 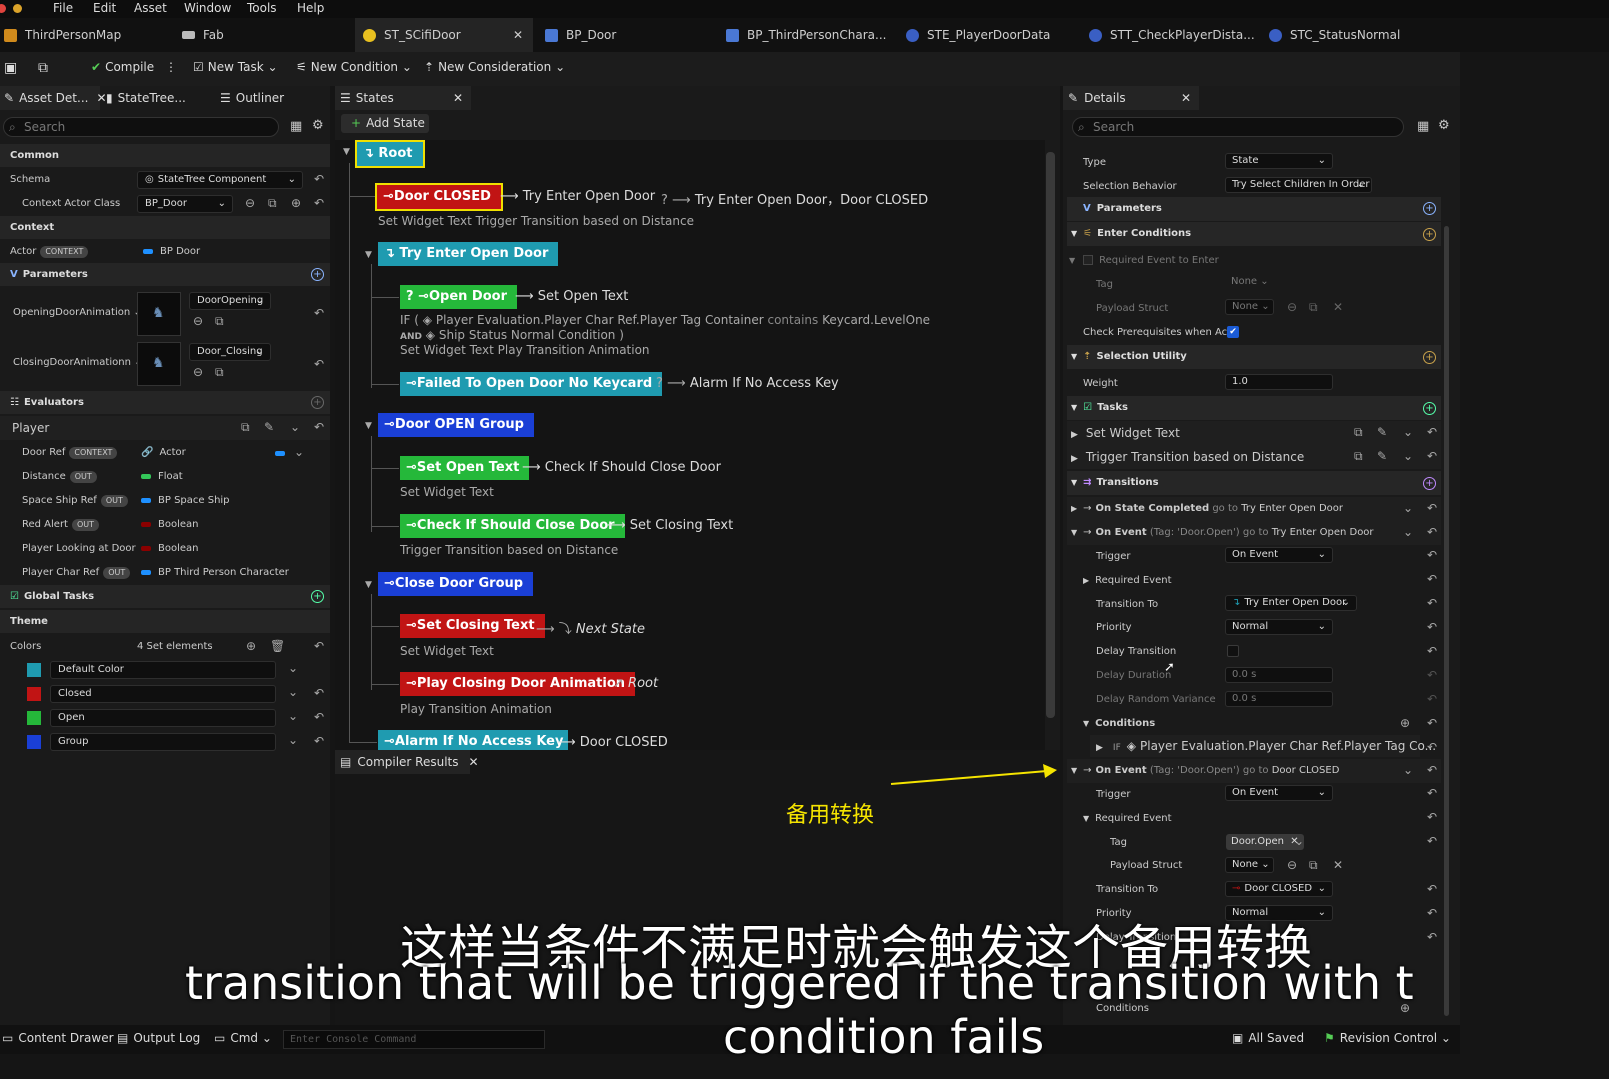 I want to click on state-close-door-group: ⊸Close Door Group, so click(x=456, y=584).